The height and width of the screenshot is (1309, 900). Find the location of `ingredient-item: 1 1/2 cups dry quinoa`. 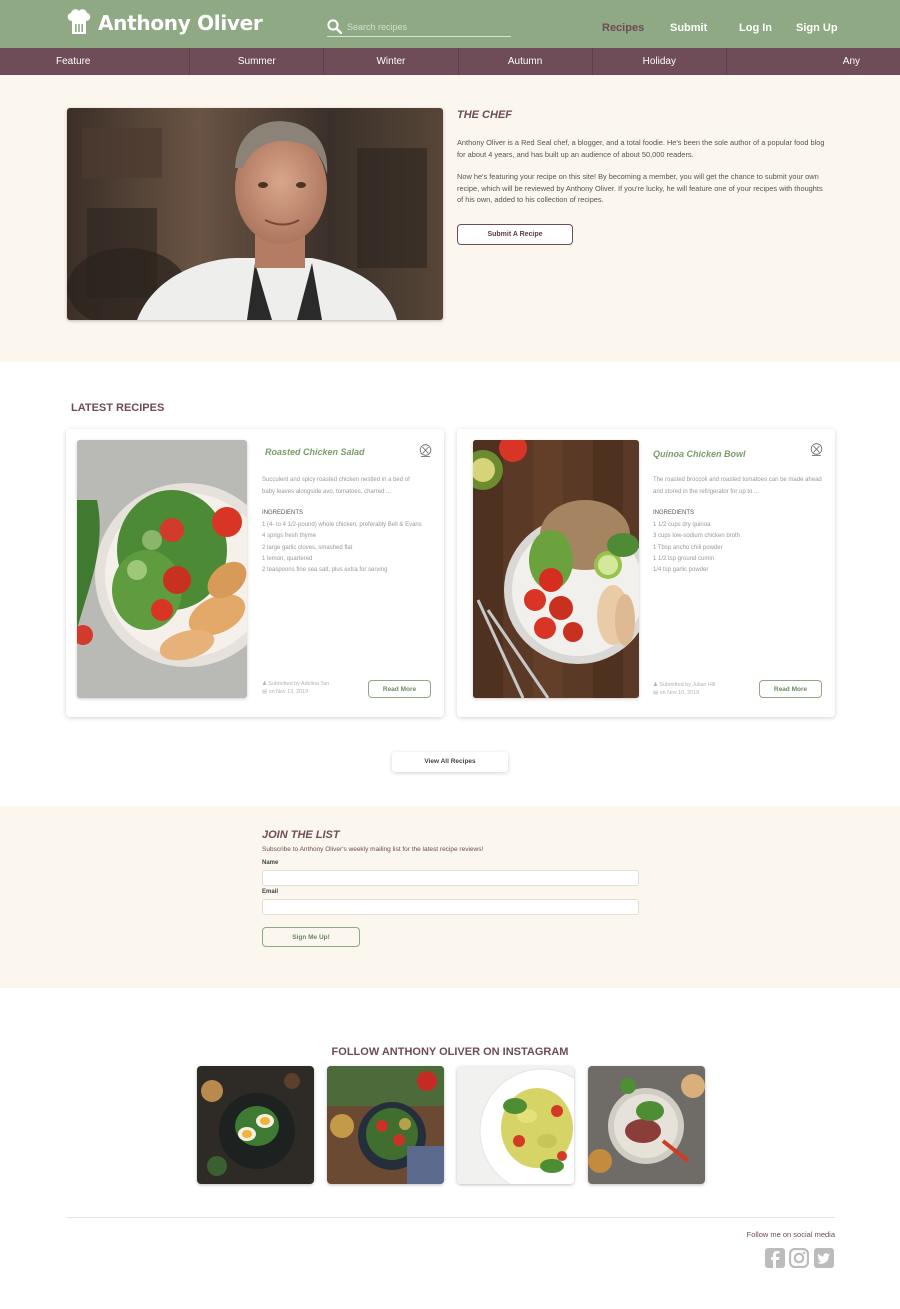

ingredient-item: 1 1/2 cups dry quinoa is located at coordinates (682, 525).